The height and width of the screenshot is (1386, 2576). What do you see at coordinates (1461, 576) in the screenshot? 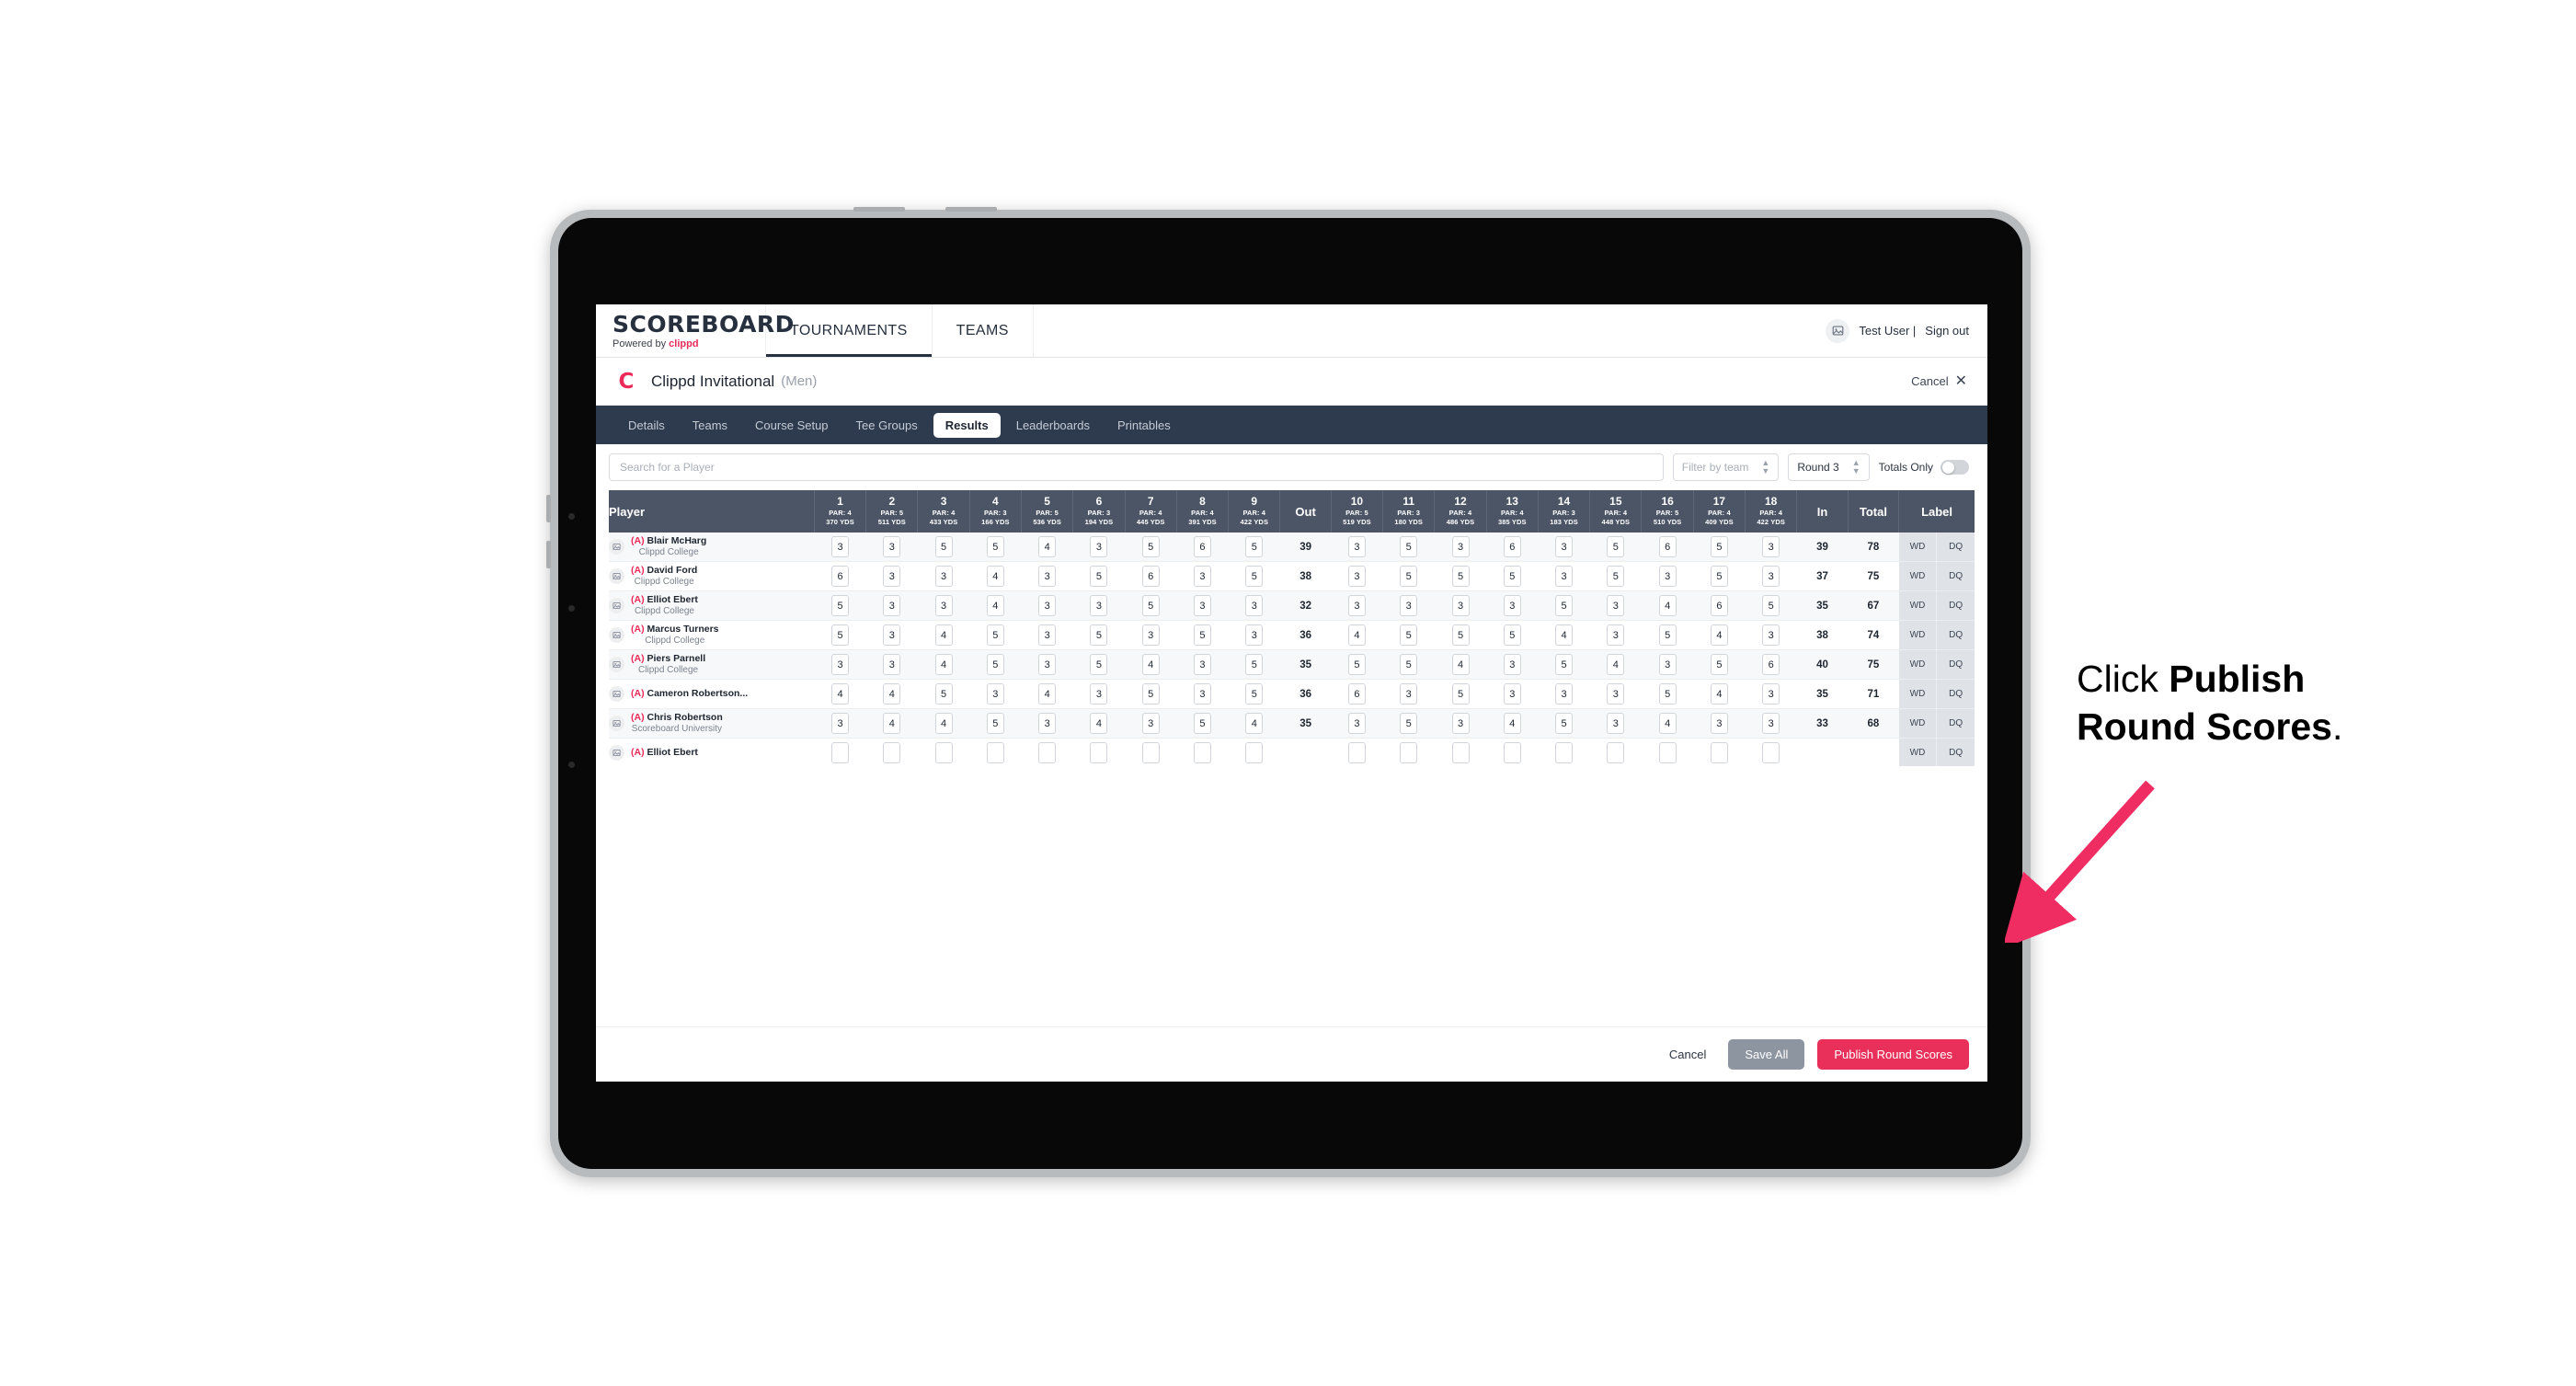
I see `score-cell-hole-12: 5` at bounding box center [1461, 576].